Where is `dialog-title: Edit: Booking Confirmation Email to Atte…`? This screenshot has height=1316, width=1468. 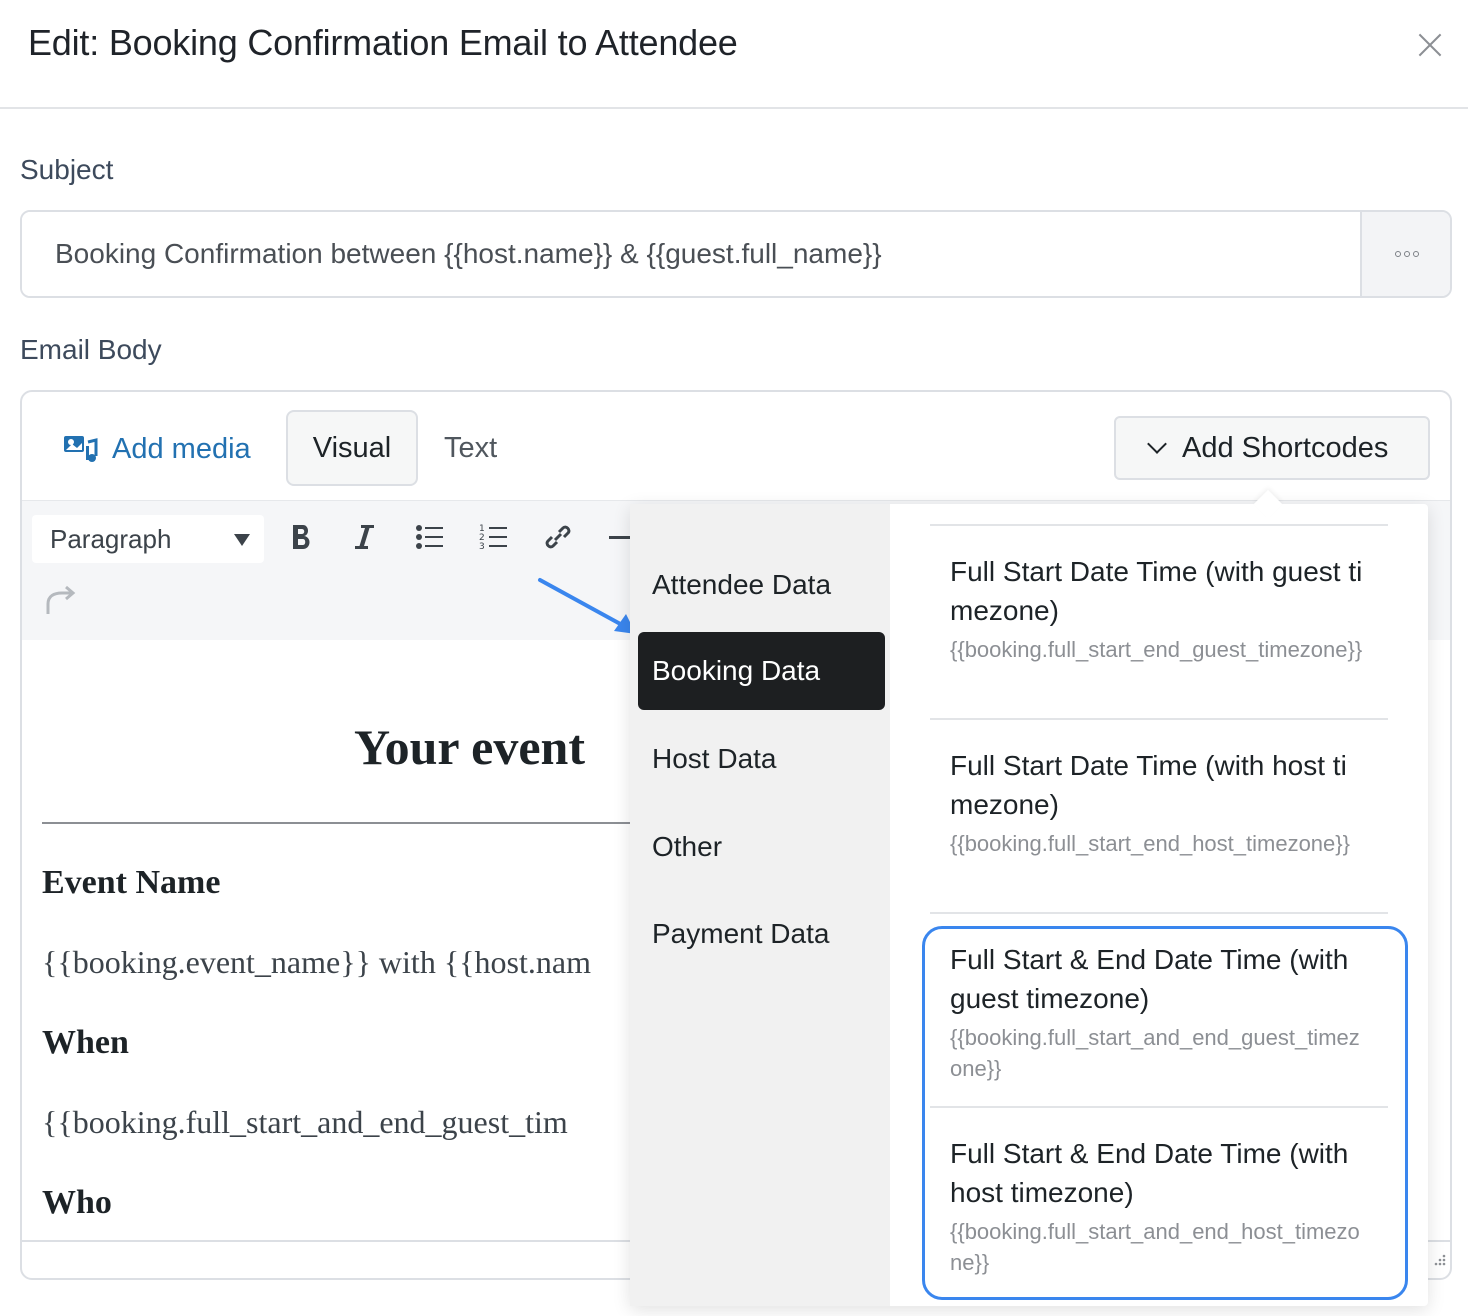
dialog-title: Edit: Booking Confirmation Email to Atte… is located at coordinates (383, 42).